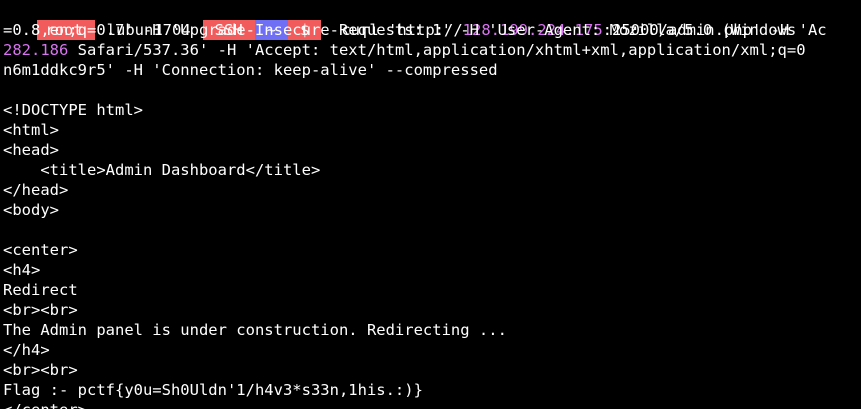 Image resolution: width=861 pixels, height=409 pixels. I want to click on output-line: <center>, so click(40, 250).